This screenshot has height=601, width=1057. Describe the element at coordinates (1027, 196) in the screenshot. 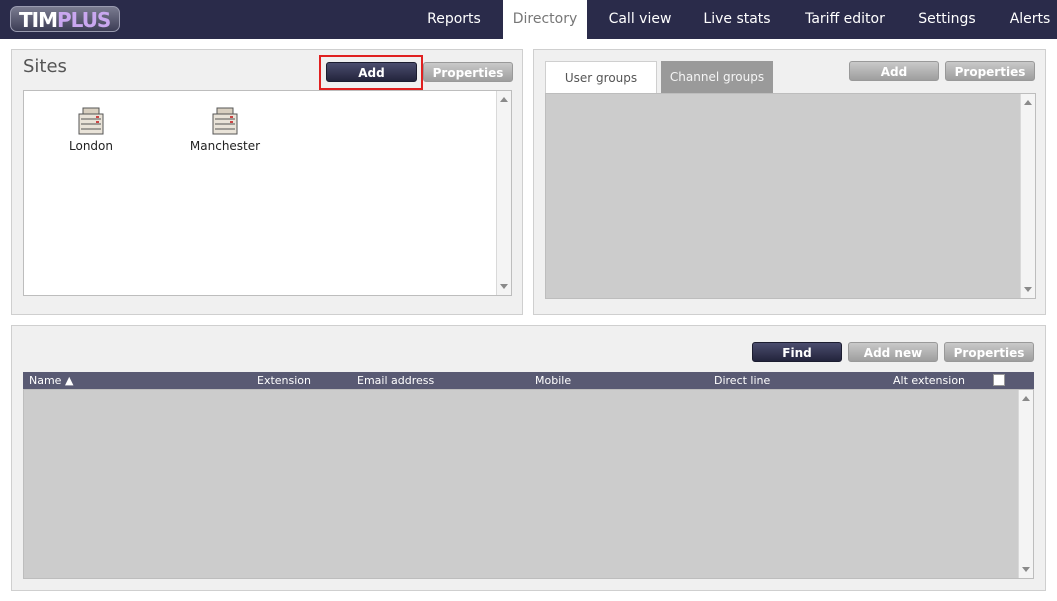

I see `groups-scrollbar` at that location.